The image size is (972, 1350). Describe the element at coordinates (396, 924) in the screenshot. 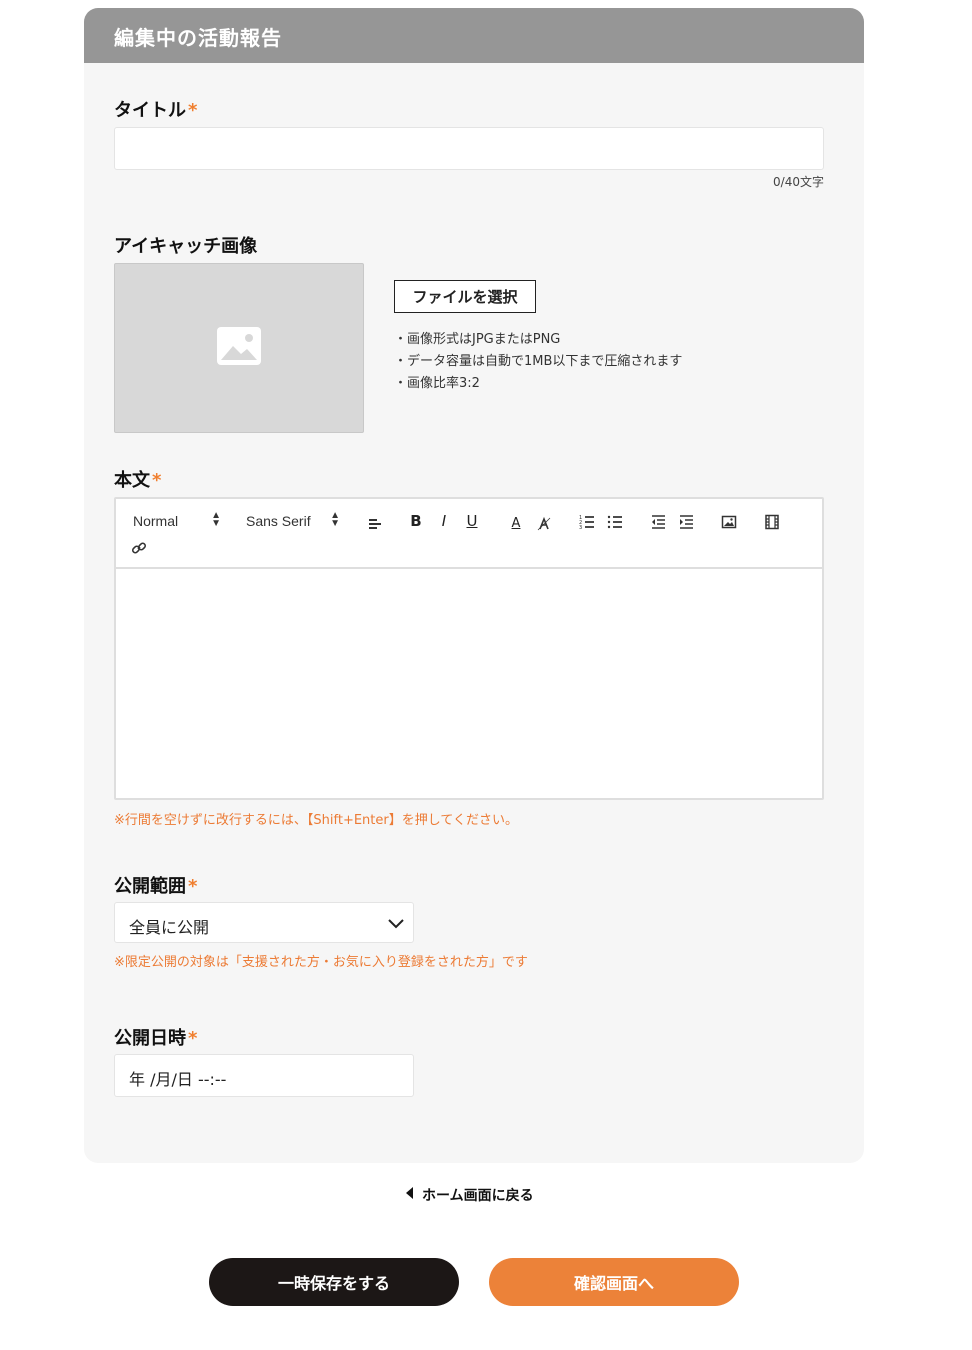

I see `chevron-down-icon` at that location.